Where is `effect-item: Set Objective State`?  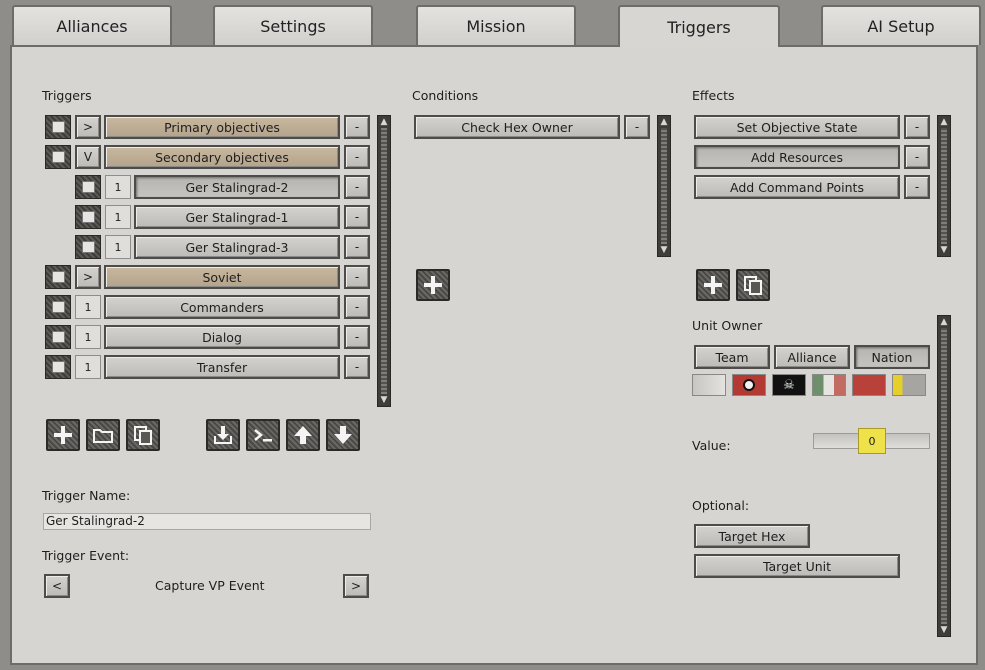 effect-item: Set Objective State is located at coordinates (797, 127).